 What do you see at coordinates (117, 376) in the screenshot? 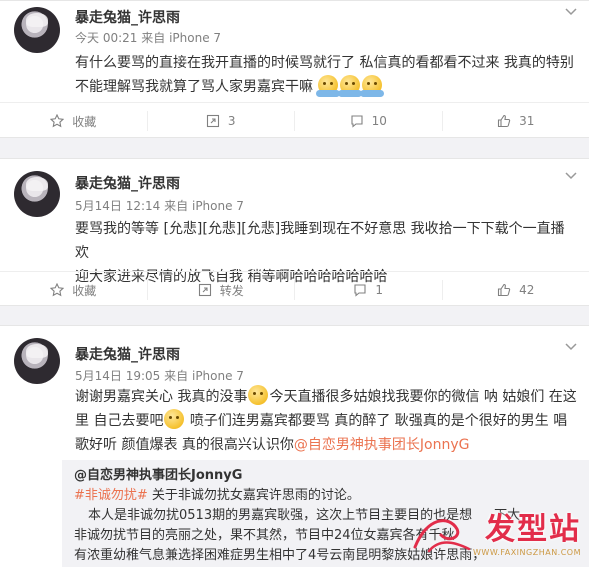
I see `post-time: 5月14日 19:05` at bounding box center [117, 376].